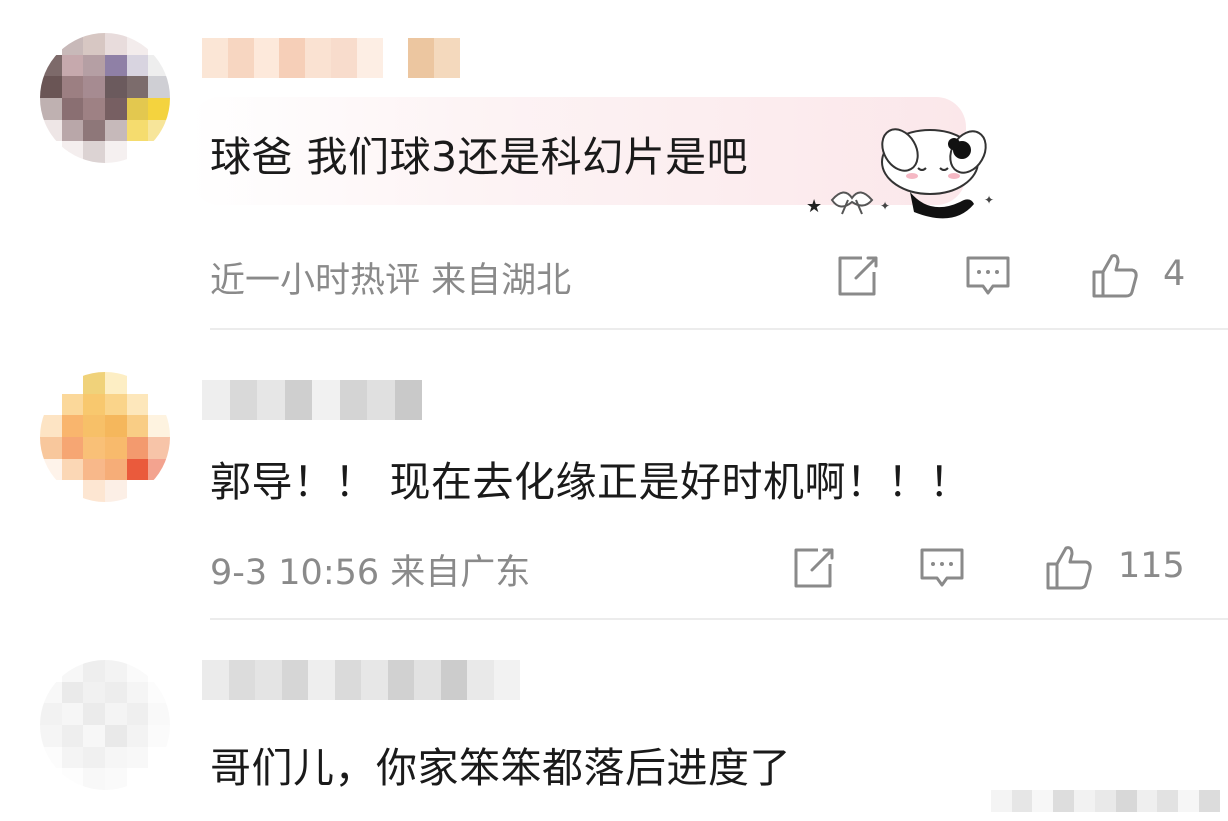  I want to click on comment-text: 球爸 我们球3还是科幻片是吧, so click(479, 157).